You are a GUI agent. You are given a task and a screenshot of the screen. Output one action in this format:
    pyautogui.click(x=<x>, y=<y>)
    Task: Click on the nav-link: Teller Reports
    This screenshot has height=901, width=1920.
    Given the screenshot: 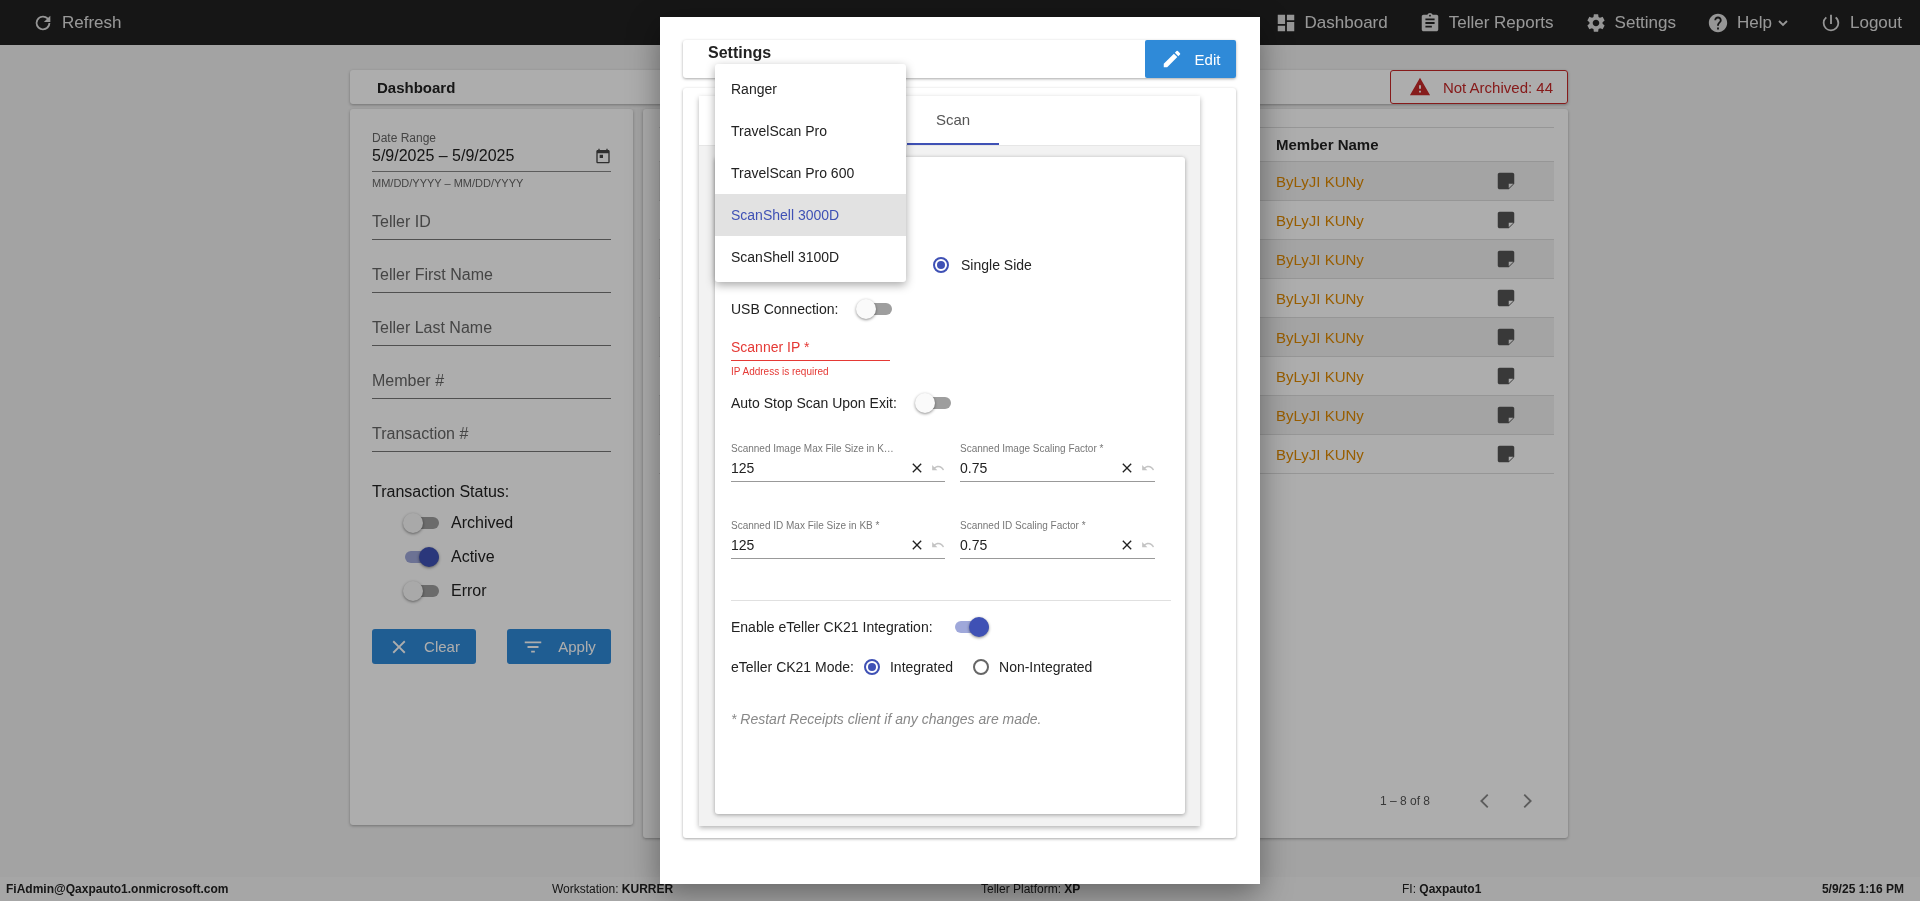 What is the action you would take?
    pyautogui.click(x=1486, y=22)
    